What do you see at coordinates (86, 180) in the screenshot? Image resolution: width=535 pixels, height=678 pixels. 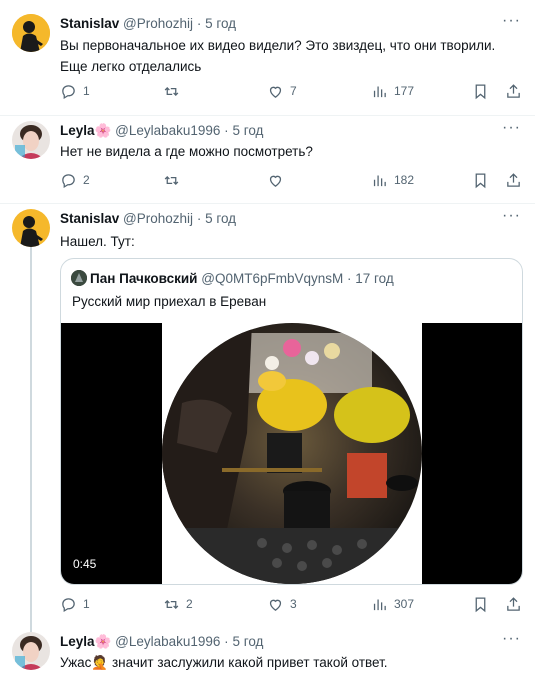 I see `reply-count: 2` at bounding box center [86, 180].